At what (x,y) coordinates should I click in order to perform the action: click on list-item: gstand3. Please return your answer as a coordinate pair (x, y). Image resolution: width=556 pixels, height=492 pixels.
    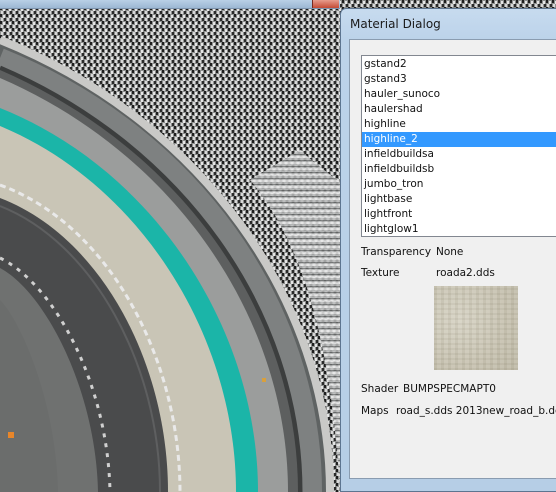
    Looking at the image, I should click on (459, 79).